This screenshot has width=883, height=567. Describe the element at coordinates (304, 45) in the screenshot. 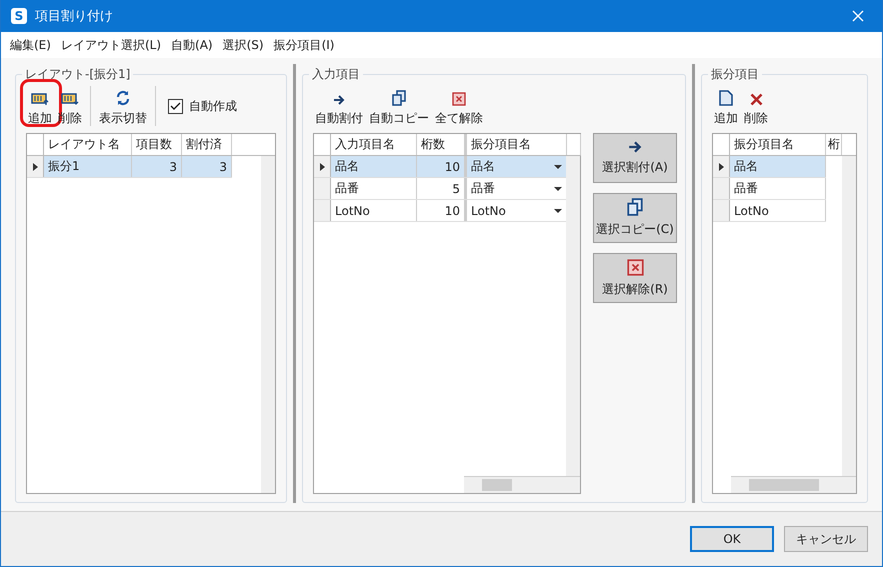

I see `menu-item: 振分項目(I)` at that location.